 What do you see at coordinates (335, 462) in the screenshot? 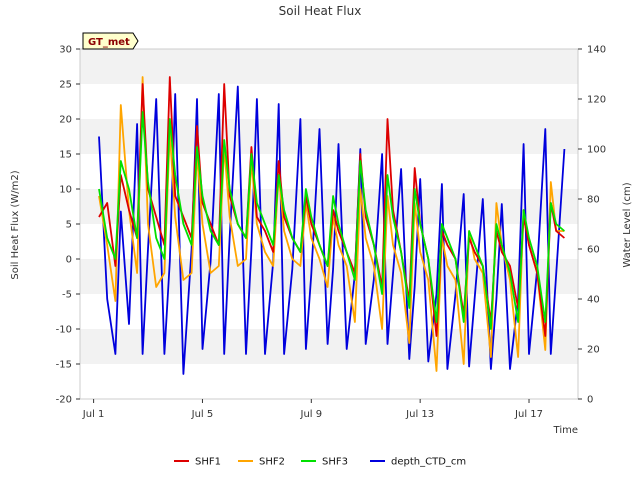
I see `legend-label: SHF3` at bounding box center [335, 462].